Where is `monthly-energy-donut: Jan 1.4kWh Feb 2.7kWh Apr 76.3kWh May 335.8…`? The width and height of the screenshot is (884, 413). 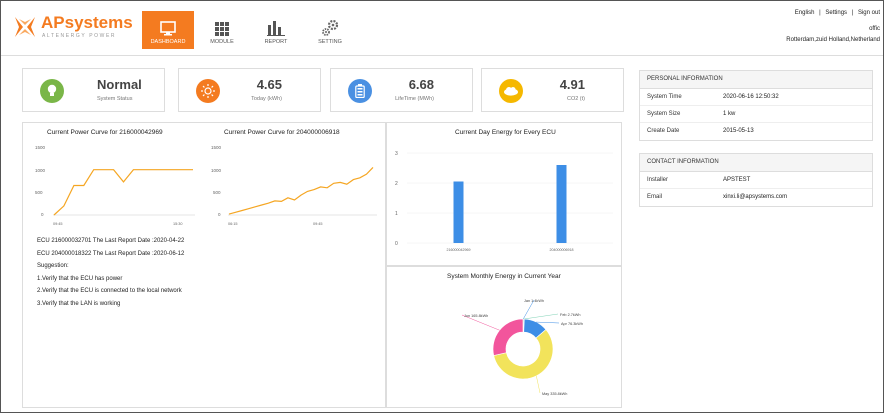 monthly-energy-donut: Jan 1.4kWh Feb 2.7kWh Apr 76.3kWh May 335.8… is located at coordinates (522, 347).